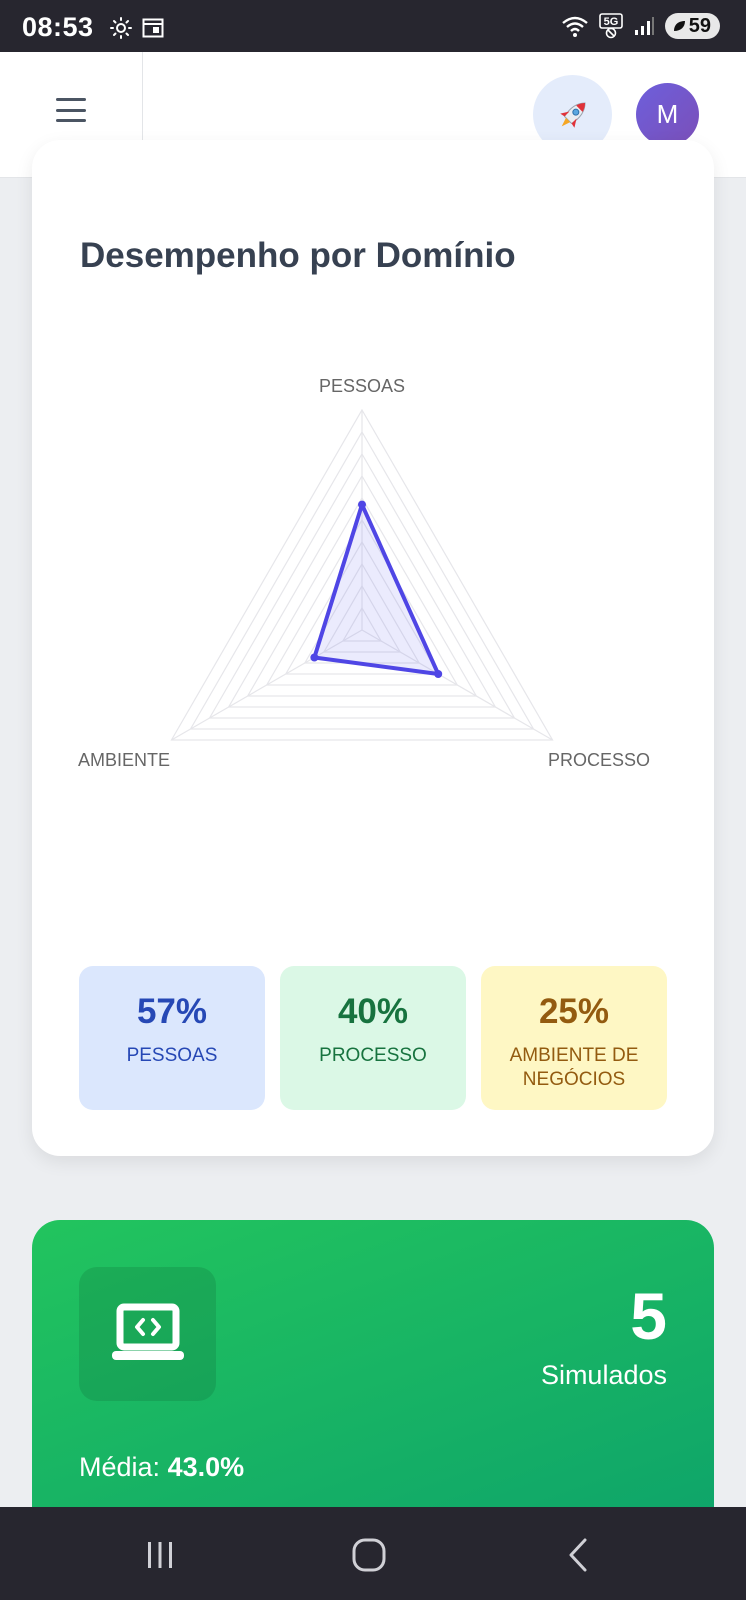  I want to click on back-icon, so click(578, 1555).